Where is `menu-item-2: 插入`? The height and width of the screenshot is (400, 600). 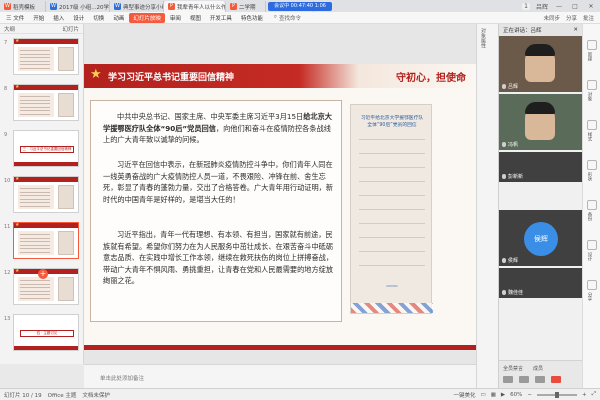 menu-item-2: 插入 is located at coordinates (58, 18).